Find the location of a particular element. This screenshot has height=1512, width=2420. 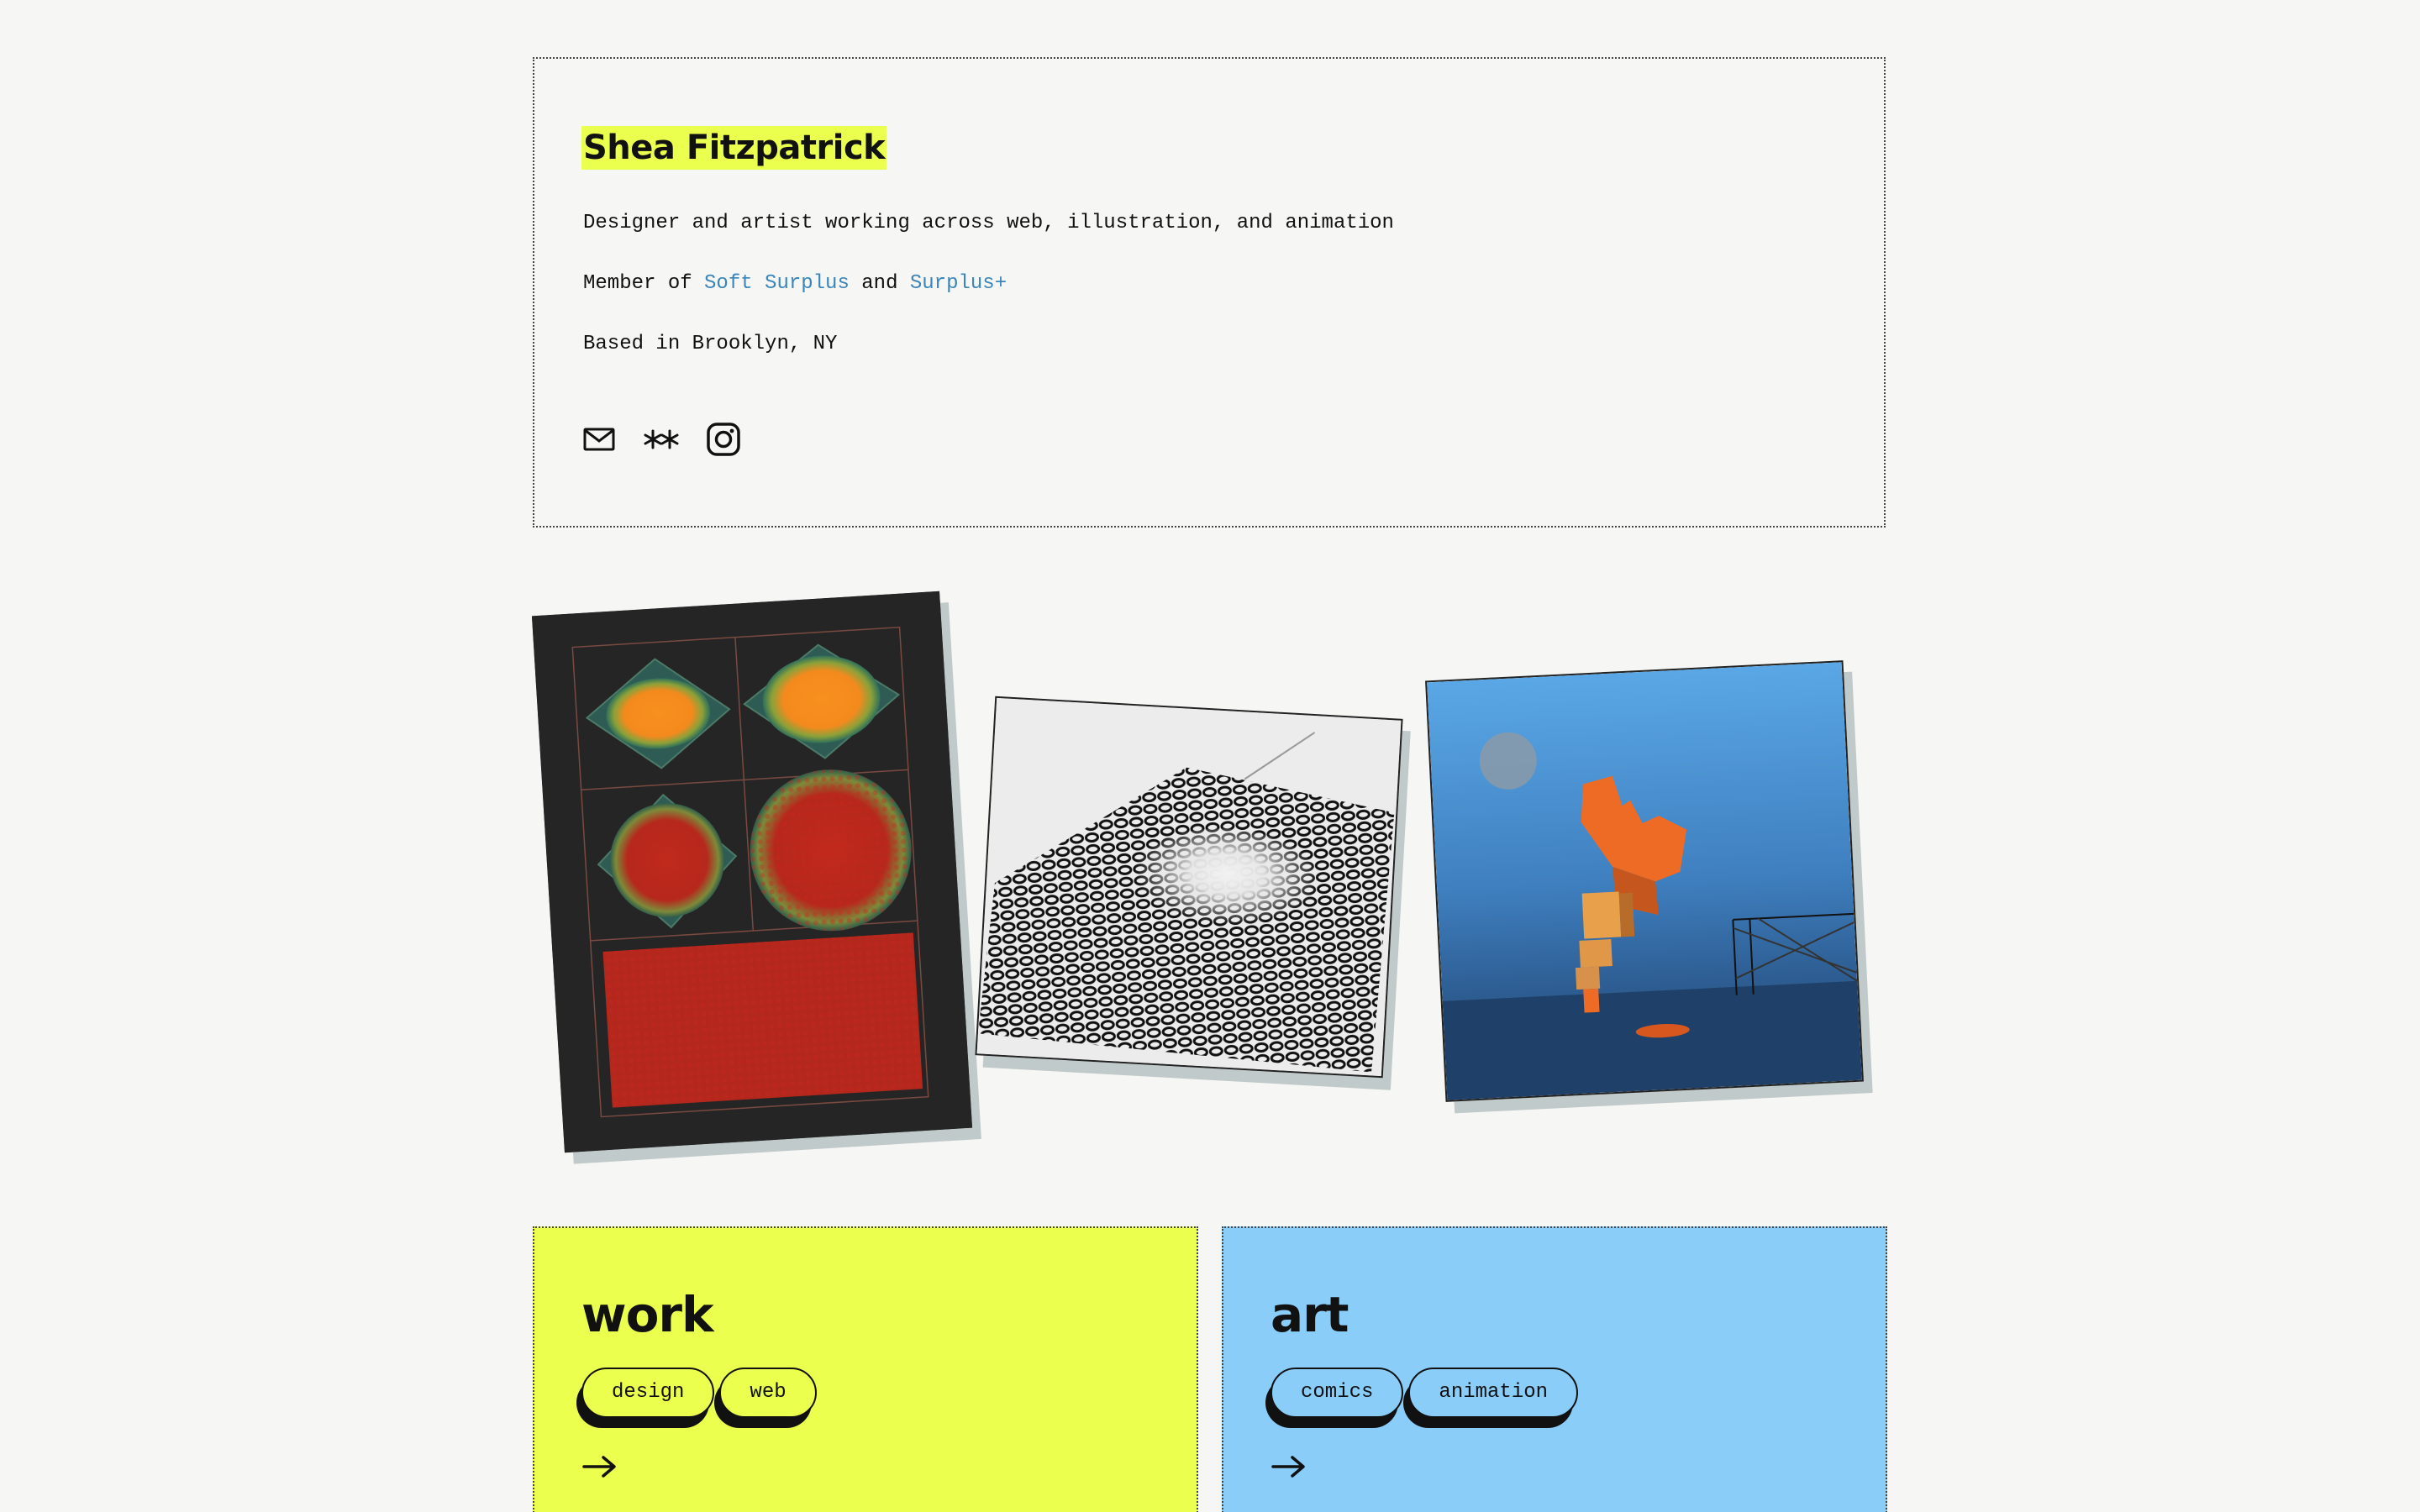

tag-design: design is located at coordinates (648, 1393).